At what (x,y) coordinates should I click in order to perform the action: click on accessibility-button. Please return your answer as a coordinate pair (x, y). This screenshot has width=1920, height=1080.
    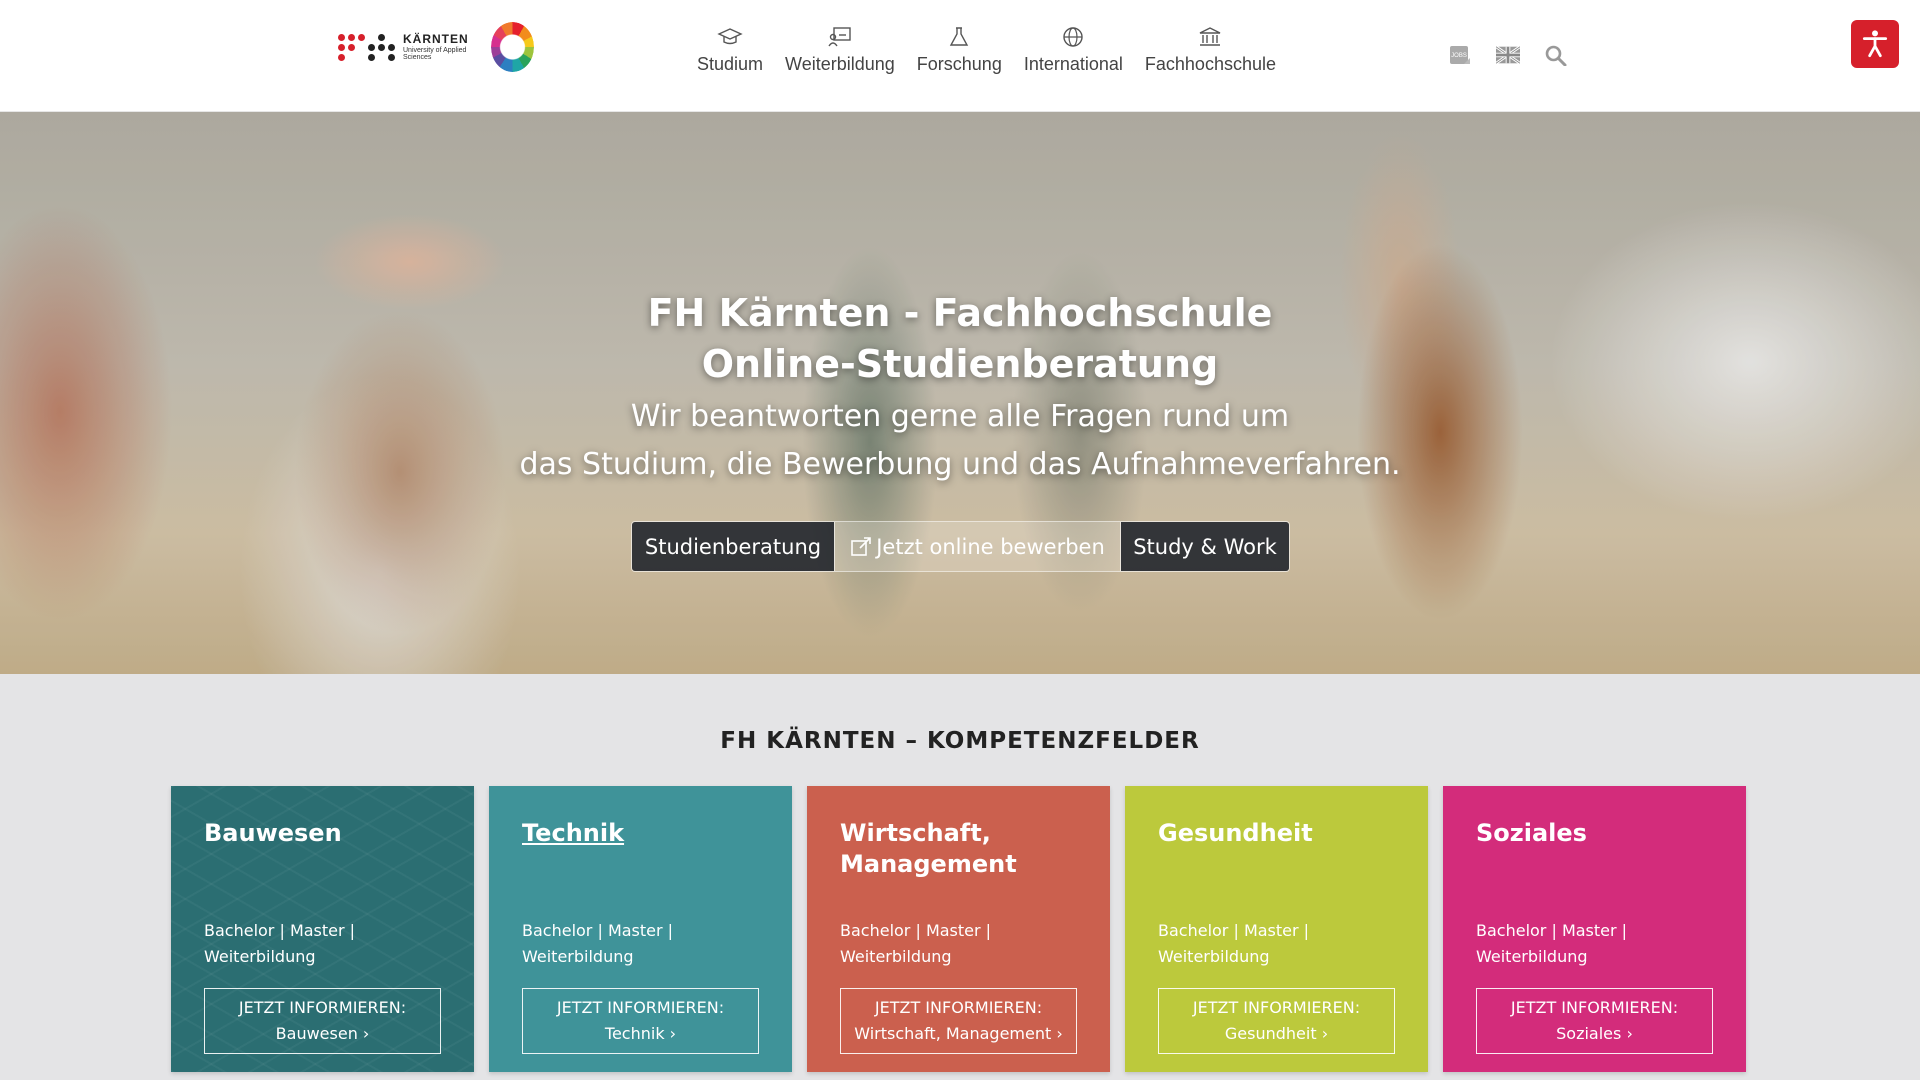
    Looking at the image, I should click on (1875, 44).